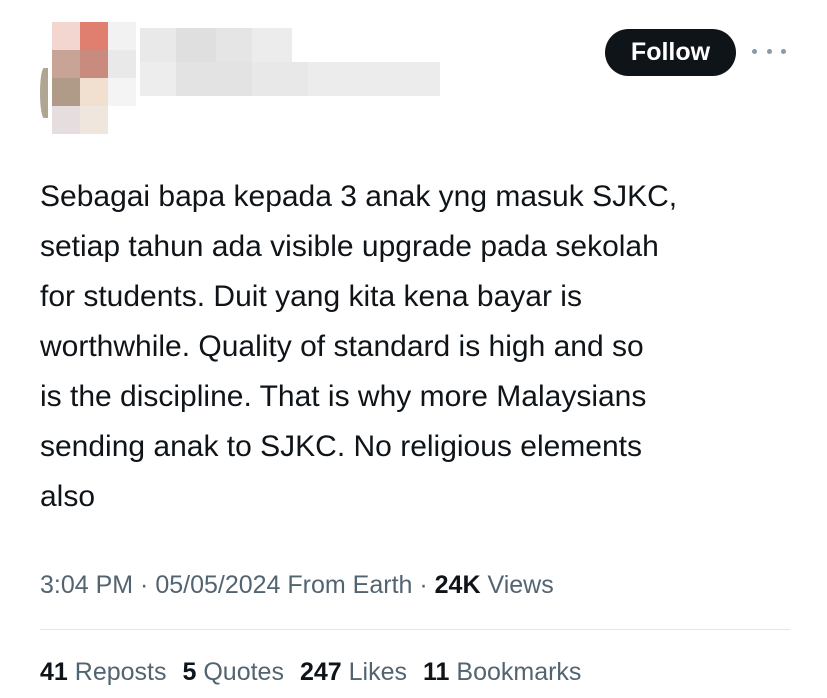  Describe the element at coordinates (436, 672) in the screenshot. I see `bookmarks-count: 11` at that location.